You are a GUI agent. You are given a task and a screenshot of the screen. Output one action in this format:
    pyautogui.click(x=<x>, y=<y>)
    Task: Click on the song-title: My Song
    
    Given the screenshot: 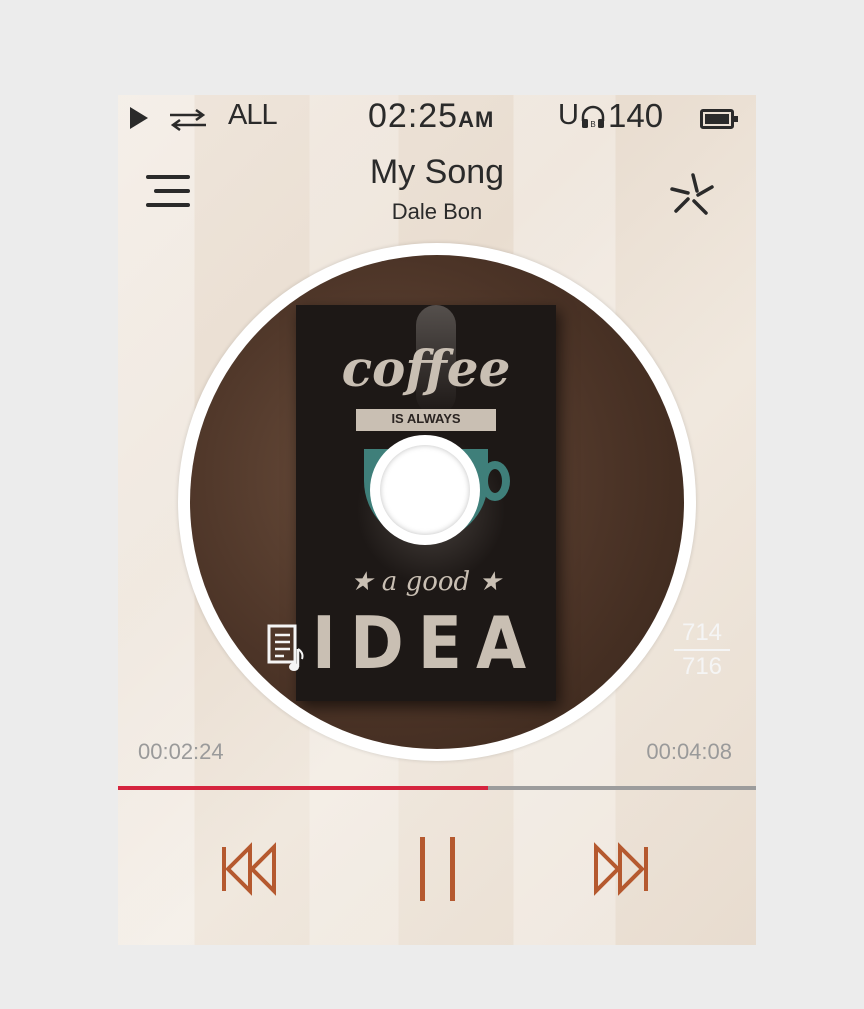 What is the action you would take?
    pyautogui.click(x=437, y=172)
    